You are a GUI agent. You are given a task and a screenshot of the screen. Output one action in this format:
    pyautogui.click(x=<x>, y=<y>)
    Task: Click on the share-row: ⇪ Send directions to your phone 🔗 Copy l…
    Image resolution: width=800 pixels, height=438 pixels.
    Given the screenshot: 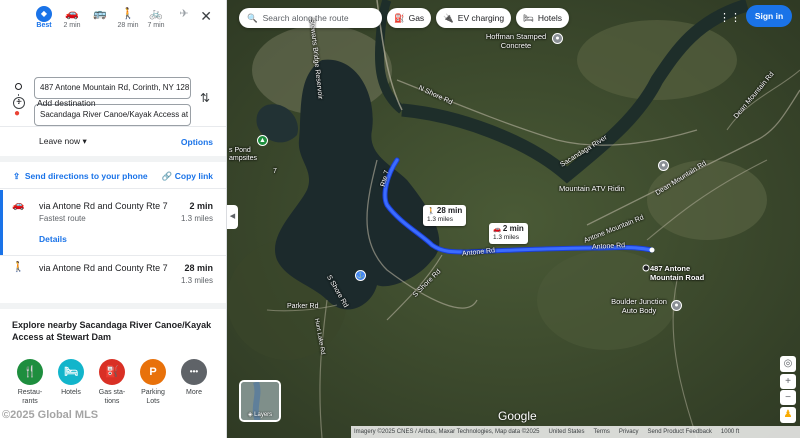 What is the action you would take?
    pyautogui.click(x=113, y=177)
    